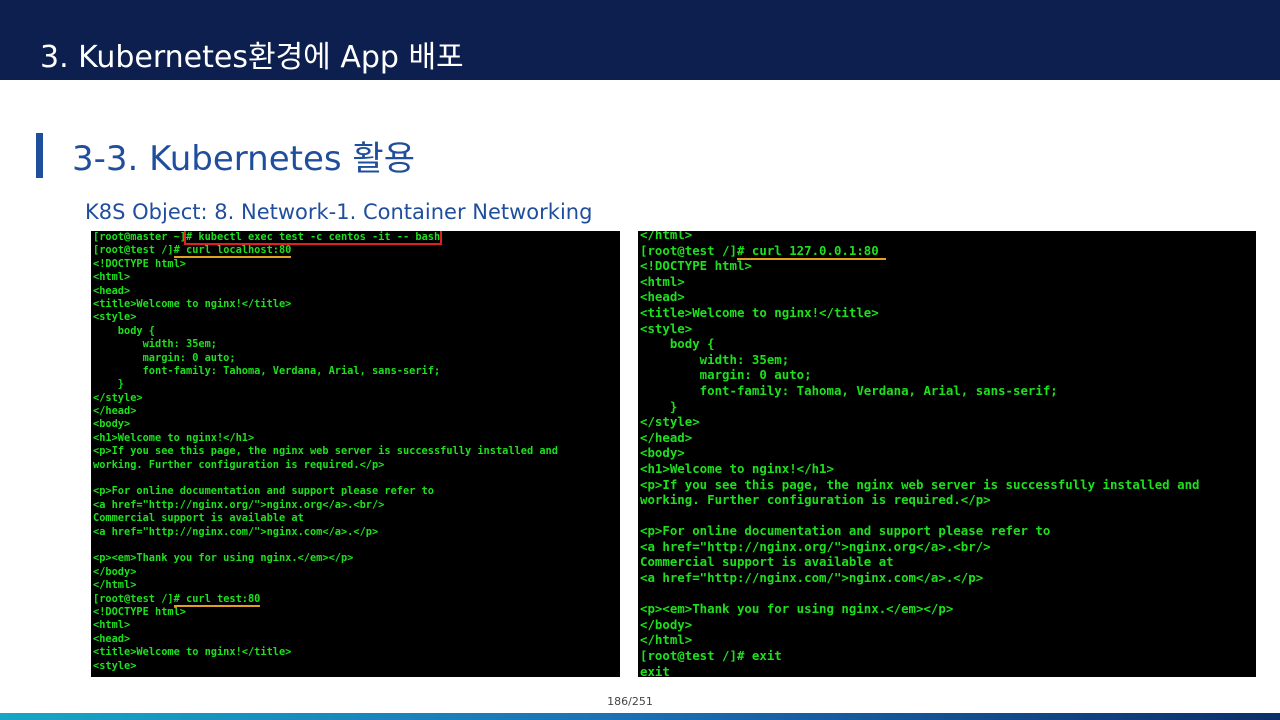  Describe the element at coordinates (232, 251) in the screenshot. I see `terminal-command: # curl localhost:80` at that location.